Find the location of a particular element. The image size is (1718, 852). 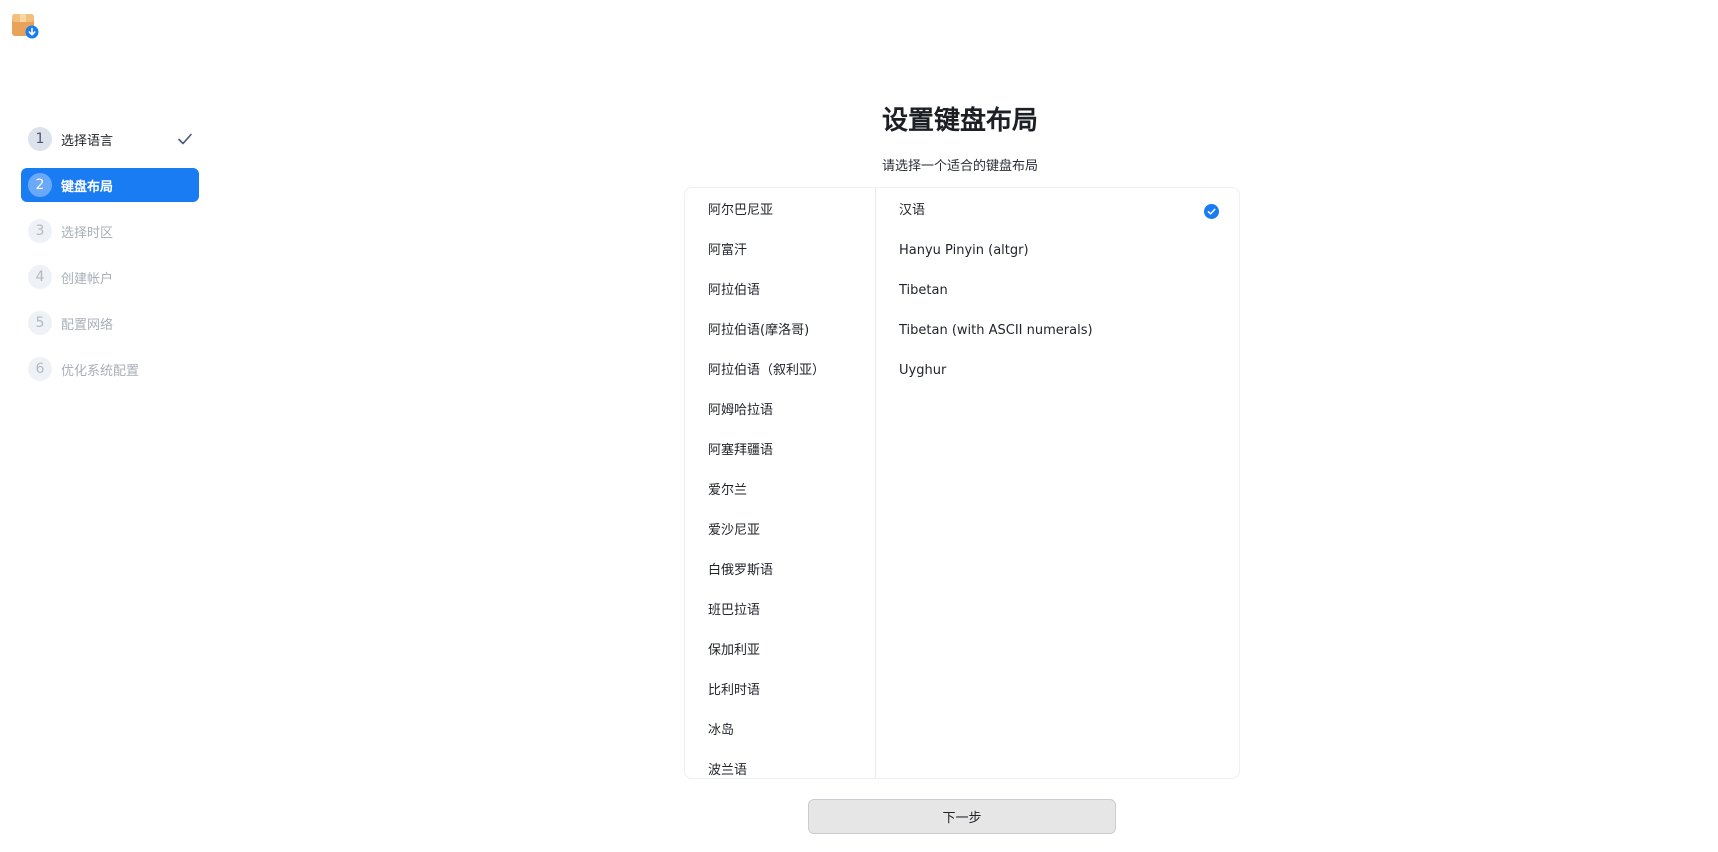

layout-label: Uyghur is located at coordinates (923, 370).